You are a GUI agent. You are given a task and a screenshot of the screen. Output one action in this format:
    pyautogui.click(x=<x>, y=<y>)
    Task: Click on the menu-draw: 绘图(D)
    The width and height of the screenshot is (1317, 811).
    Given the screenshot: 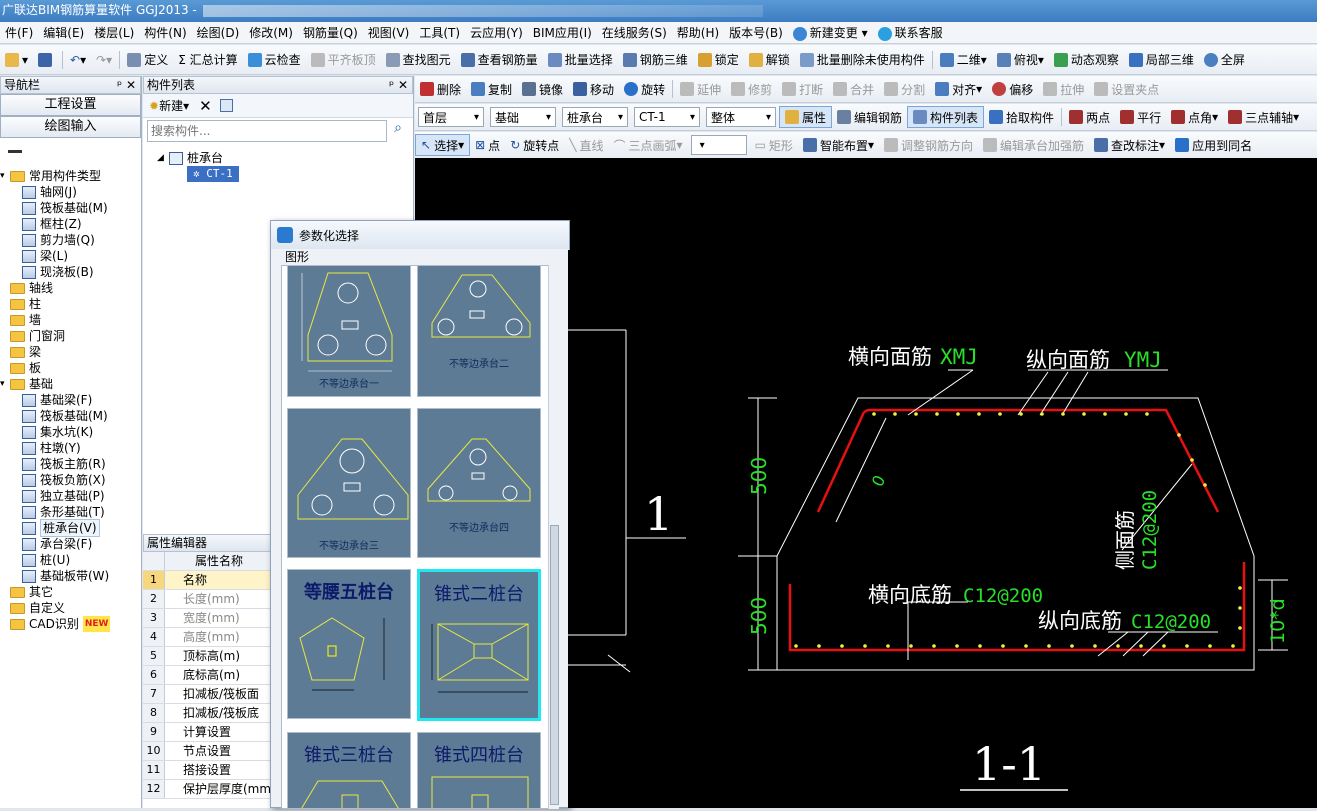 What is the action you would take?
    pyautogui.click(x=218, y=32)
    